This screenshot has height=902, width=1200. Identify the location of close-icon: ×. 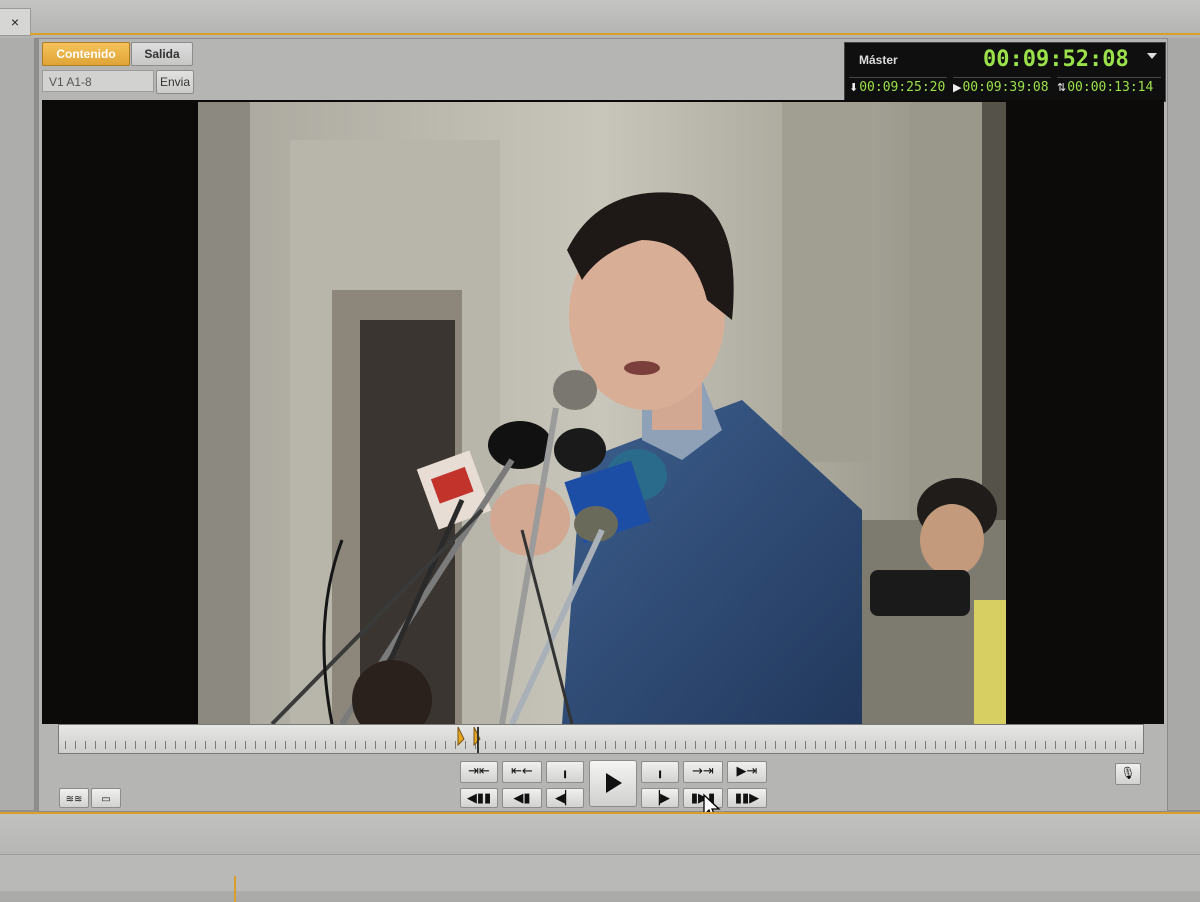
(15, 22).